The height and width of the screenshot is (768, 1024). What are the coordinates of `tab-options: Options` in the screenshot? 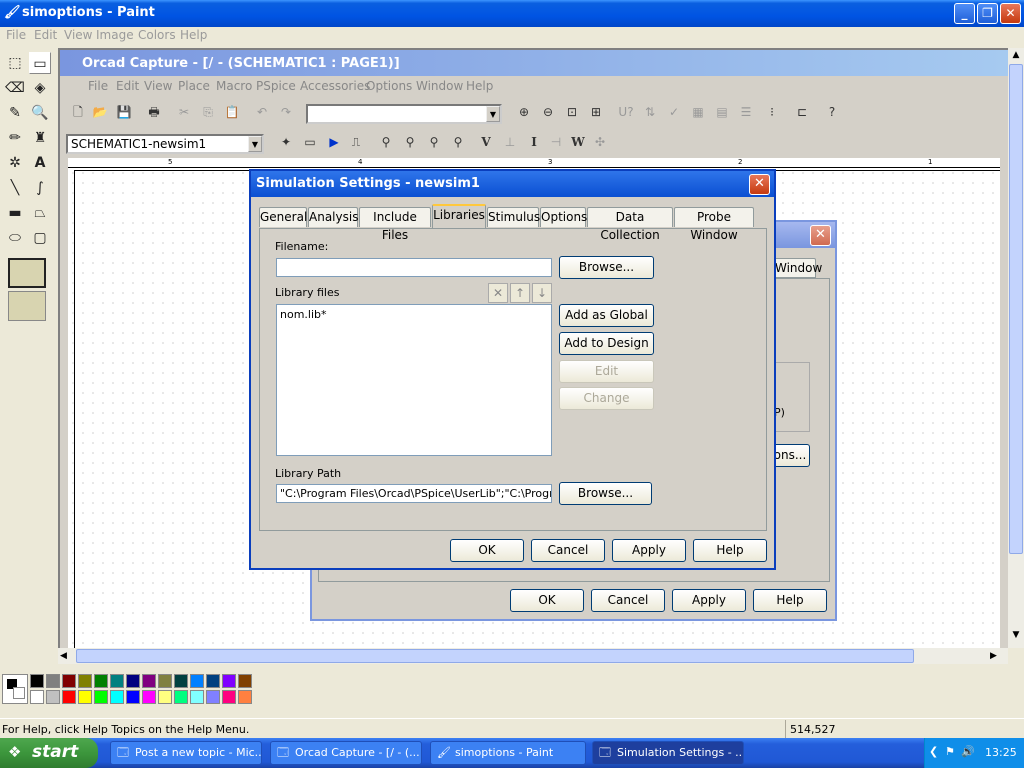 It's located at (563, 217).